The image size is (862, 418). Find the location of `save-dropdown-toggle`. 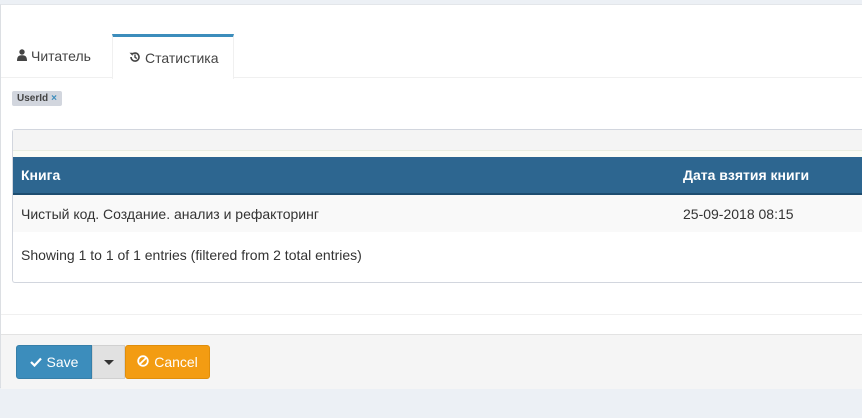

save-dropdown-toggle is located at coordinates (108, 362).